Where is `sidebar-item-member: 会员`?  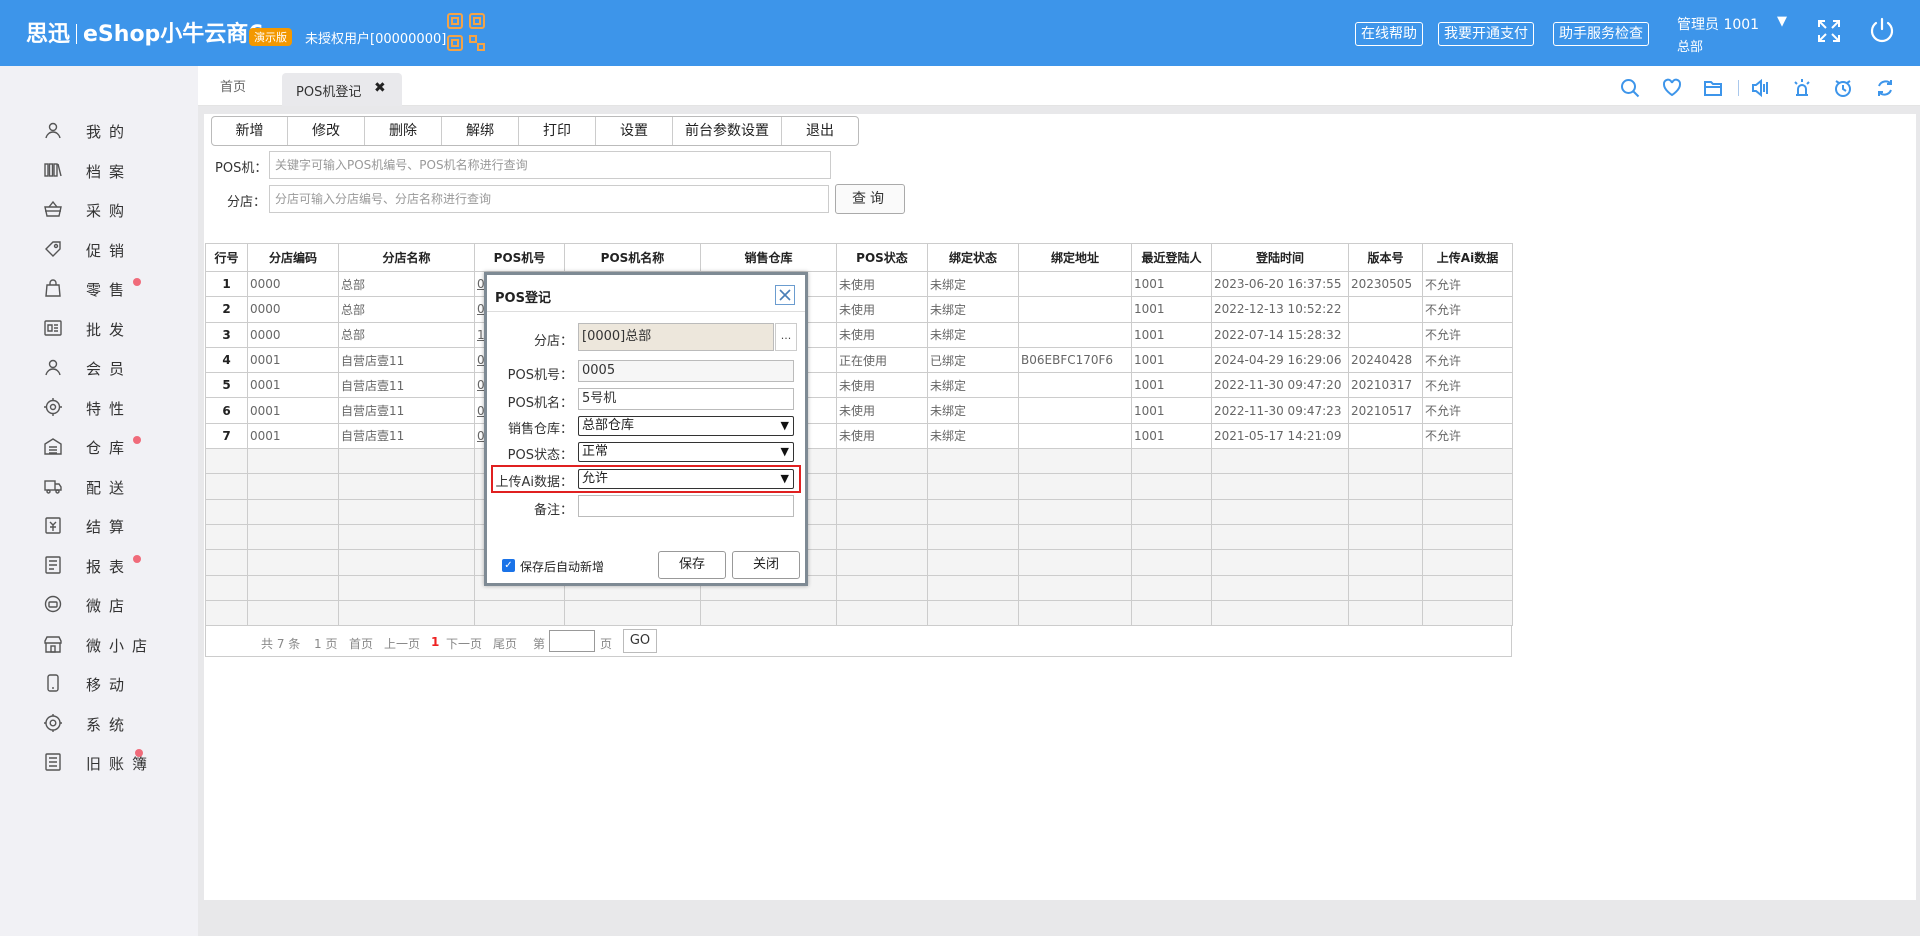 sidebar-item-member: 会员 is located at coordinates (104, 367).